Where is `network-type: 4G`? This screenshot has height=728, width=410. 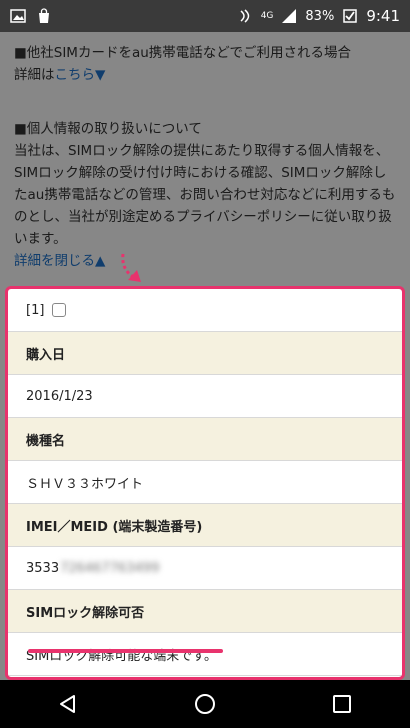 network-type: 4G is located at coordinates (267, 16).